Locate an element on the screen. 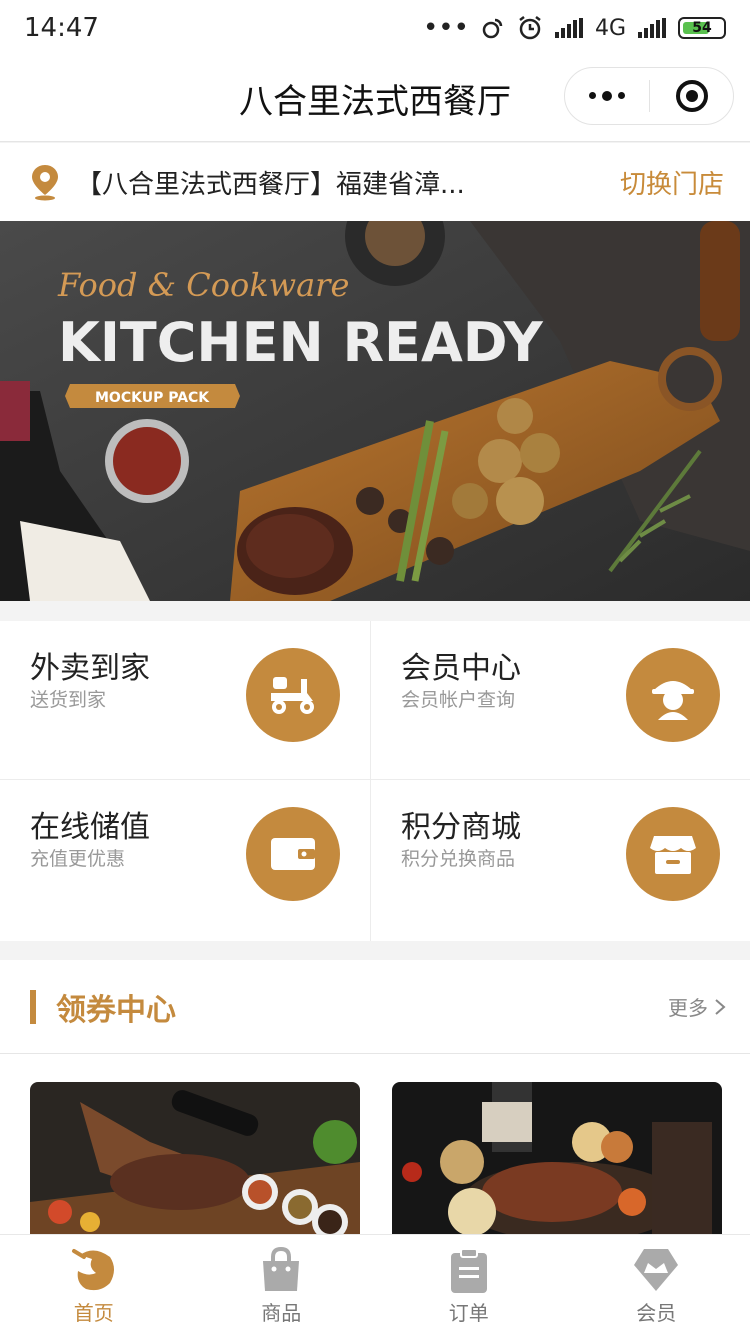 The width and height of the screenshot is (750, 1334). battery-icon: 54 is located at coordinates (702, 28).